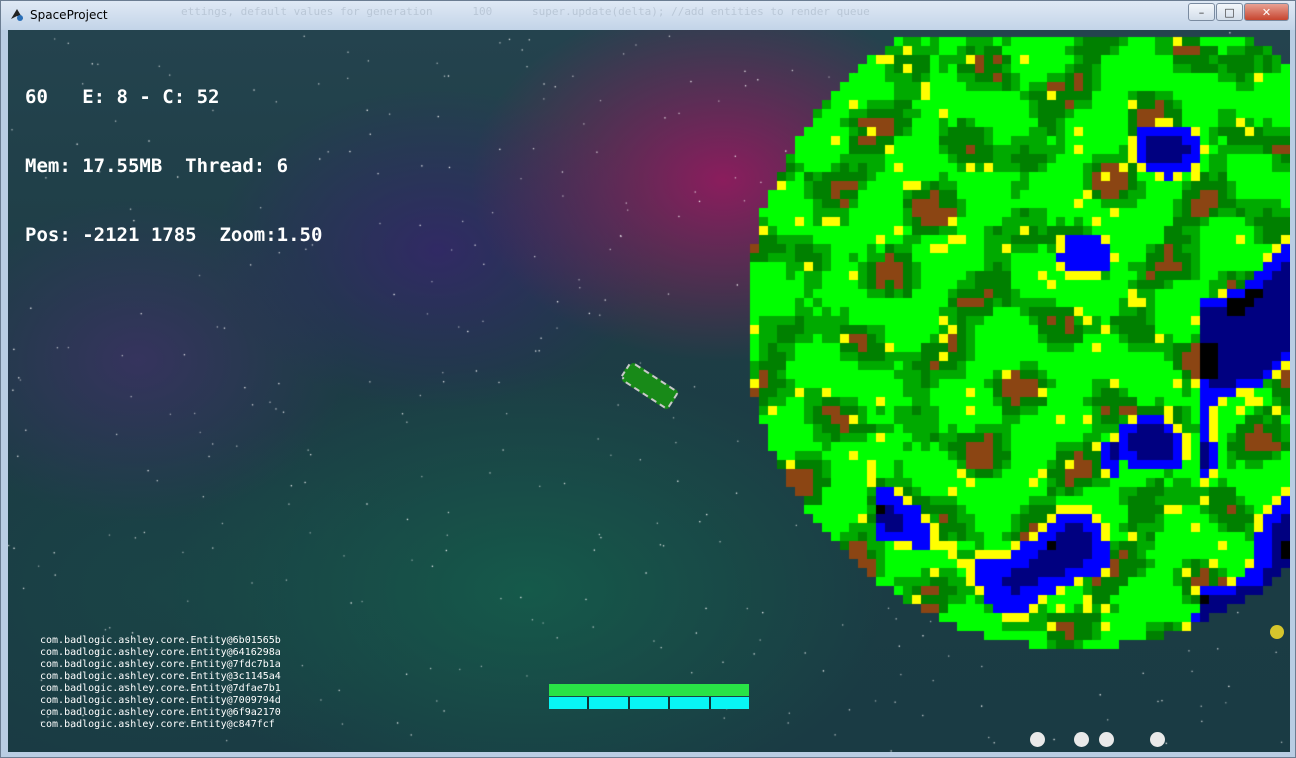 The height and width of the screenshot is (758, 1296). What do you see at coordinates (160, 664) in the screenshot?
I see `entity-item: com.badlogic.ashley.core.Entity@7fdc7b1a` at bounding box center [160, 664].